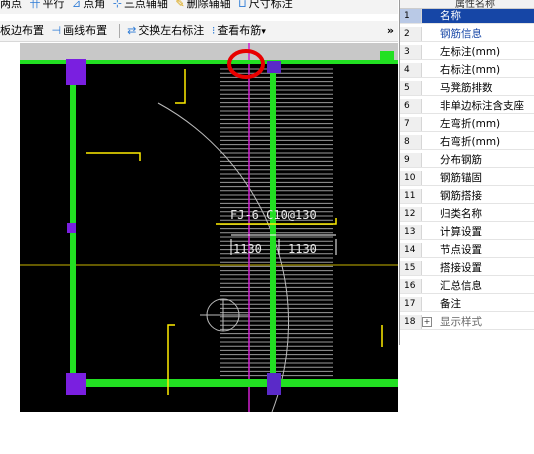  I want to click on property-label: 搭接设置, so click(461, 268).